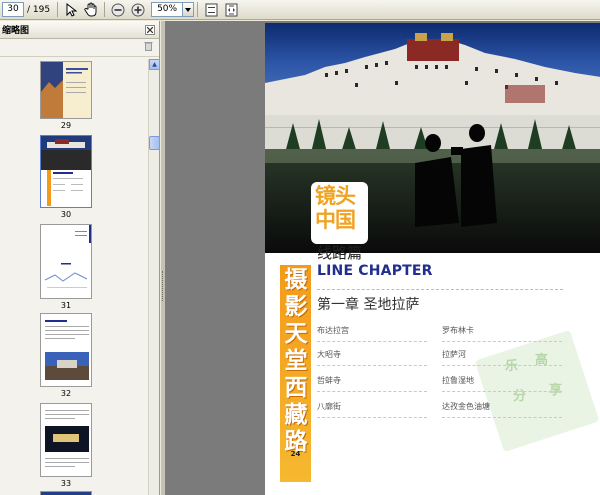 Image resolution: width=600 pixels, height=495 pixels. What do you see at coordinates (231, 10) in the screenshot?
I see `fit-width-icon` at bounding box center [231, 10].